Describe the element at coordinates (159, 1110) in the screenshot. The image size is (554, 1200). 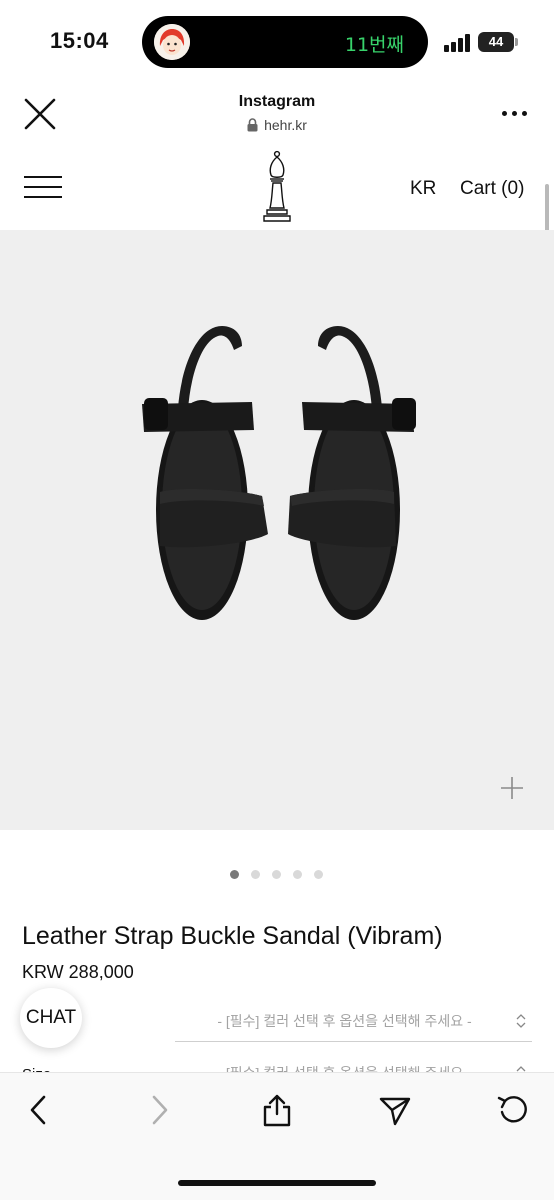
I see `forward-icon` at that location.